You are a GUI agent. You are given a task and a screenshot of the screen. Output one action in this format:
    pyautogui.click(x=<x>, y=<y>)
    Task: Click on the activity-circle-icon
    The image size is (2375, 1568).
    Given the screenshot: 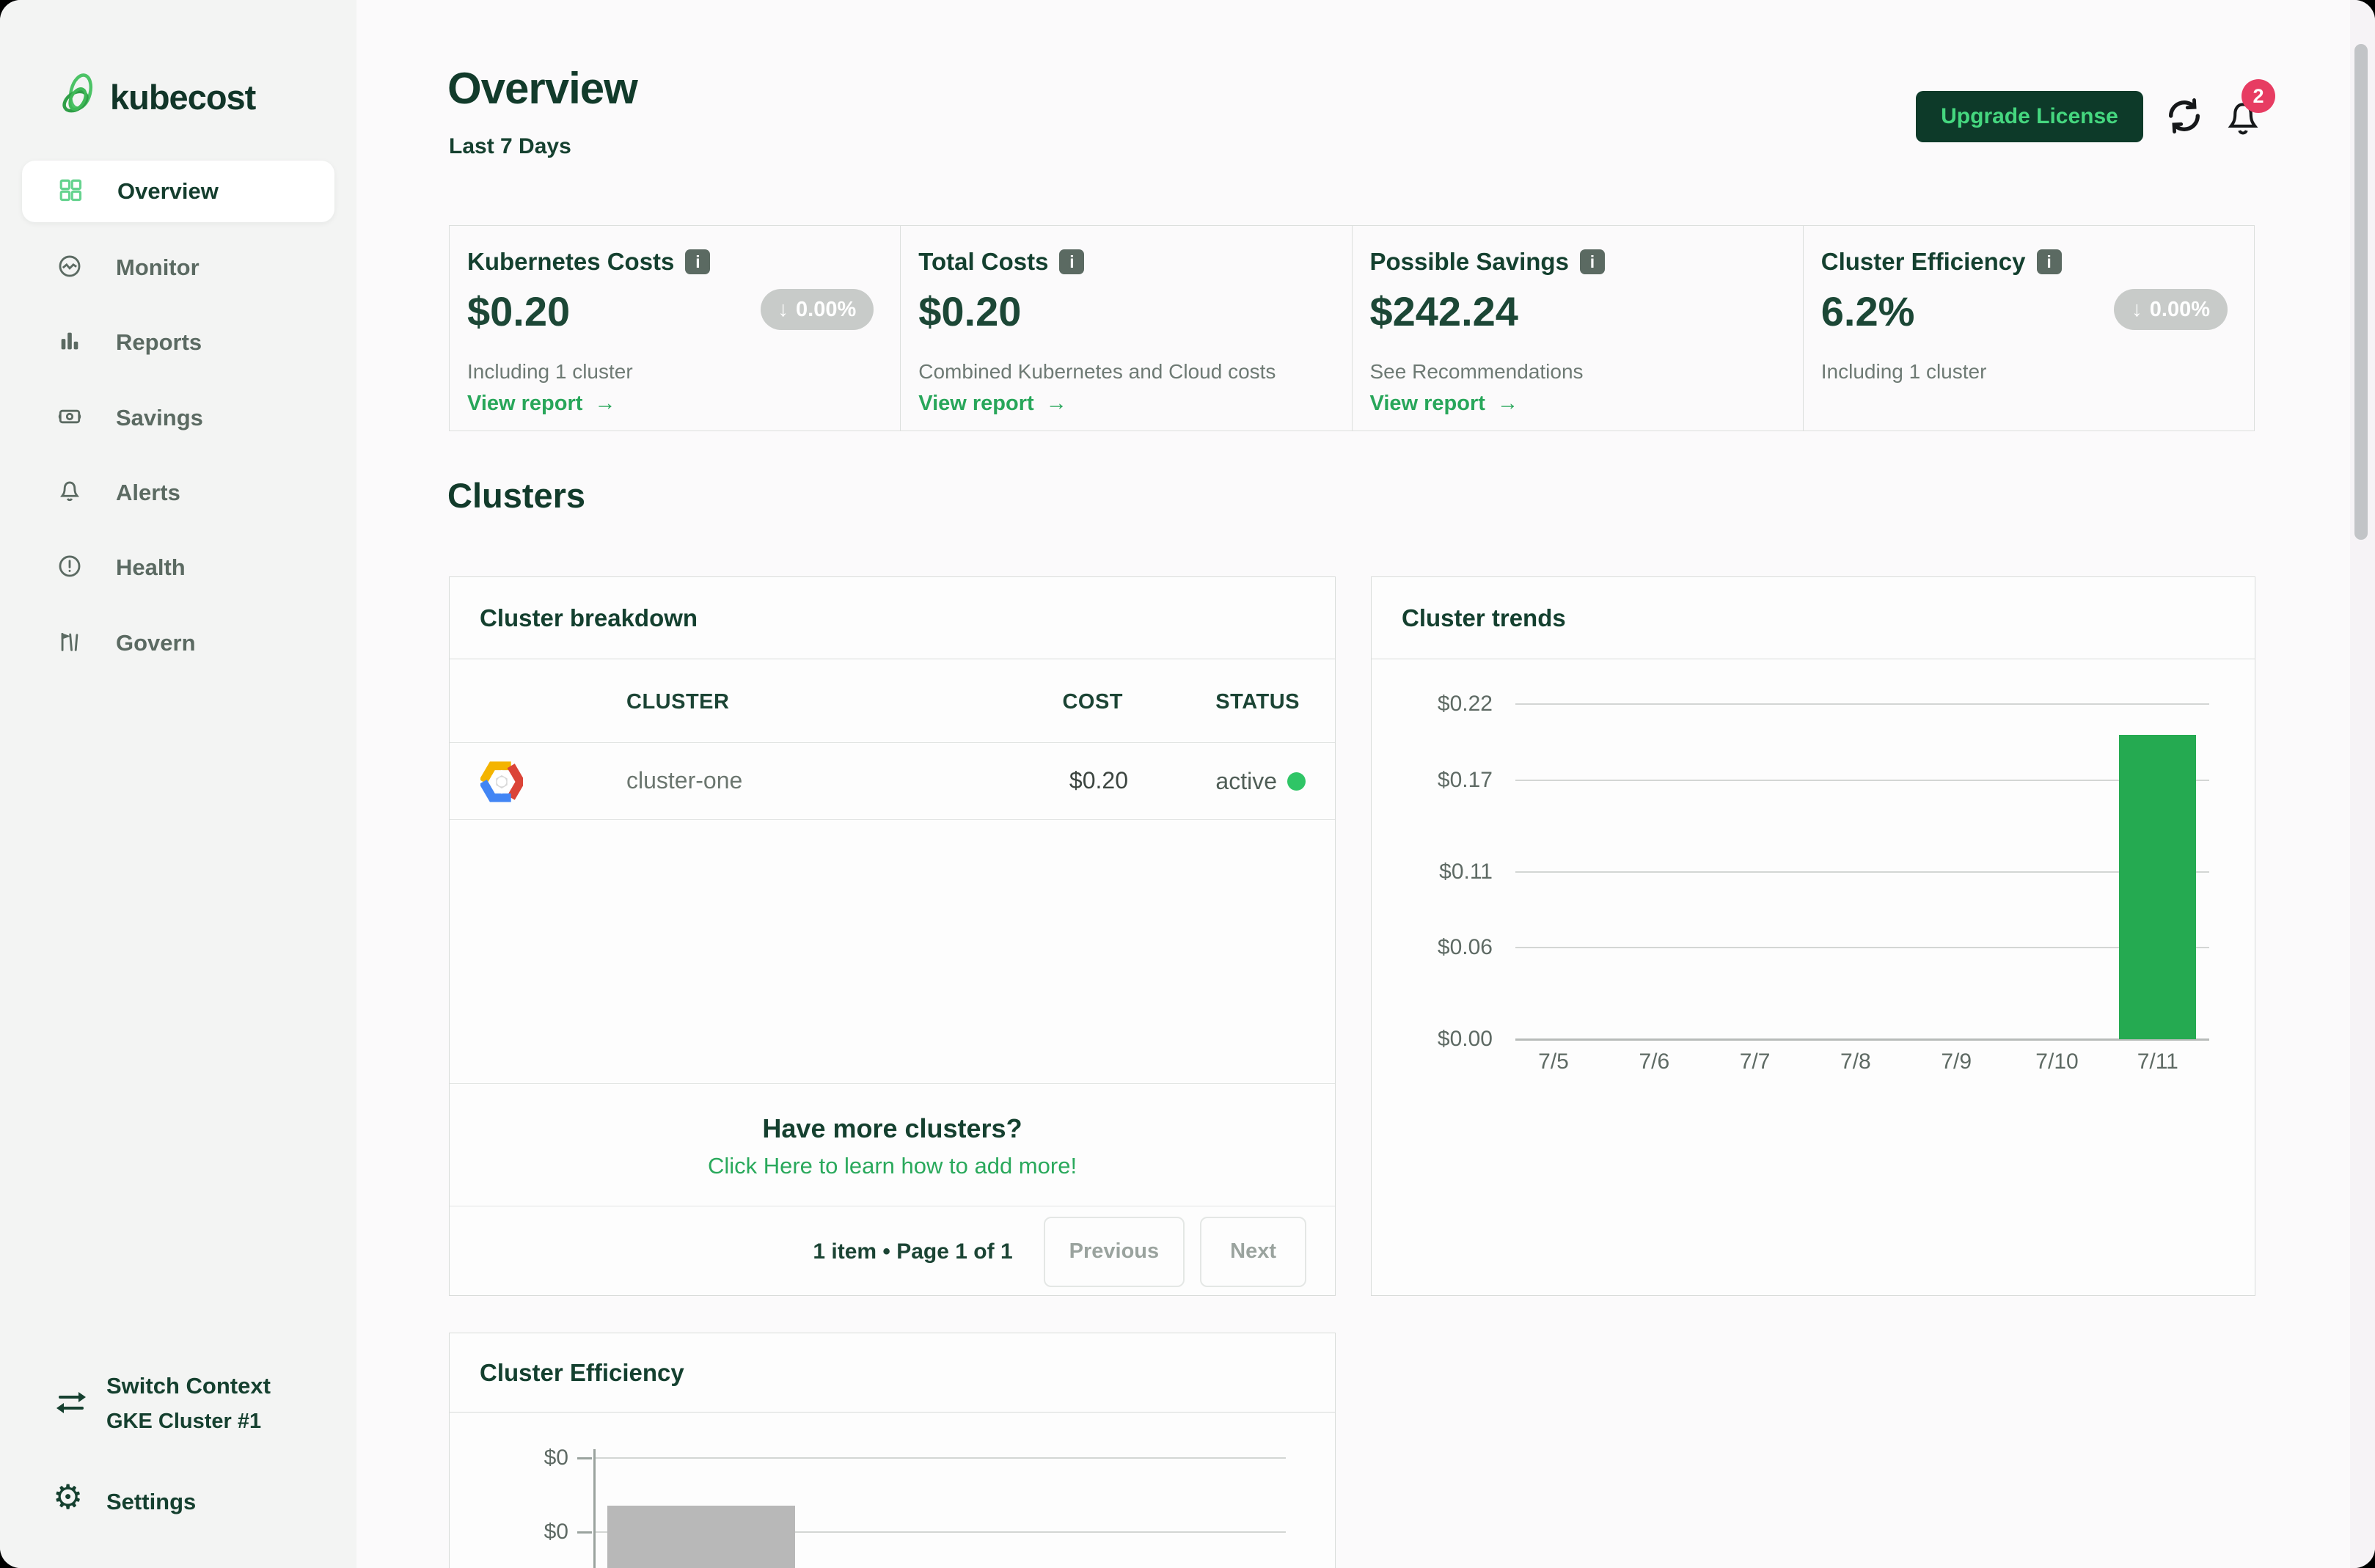 What is the action you would take?
    pyautogui.click(x=69, y=268)
    